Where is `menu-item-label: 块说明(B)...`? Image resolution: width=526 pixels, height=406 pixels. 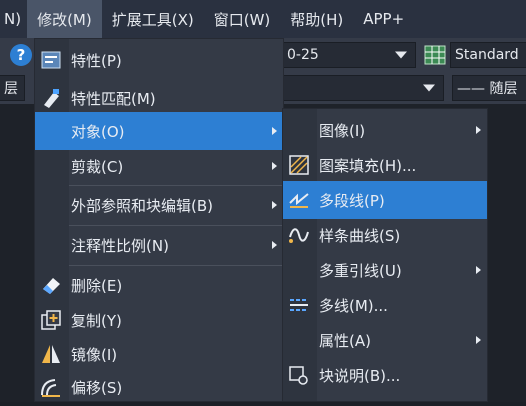 menu-item-label: 块说明(B)... is located at coordinates (360, 375).